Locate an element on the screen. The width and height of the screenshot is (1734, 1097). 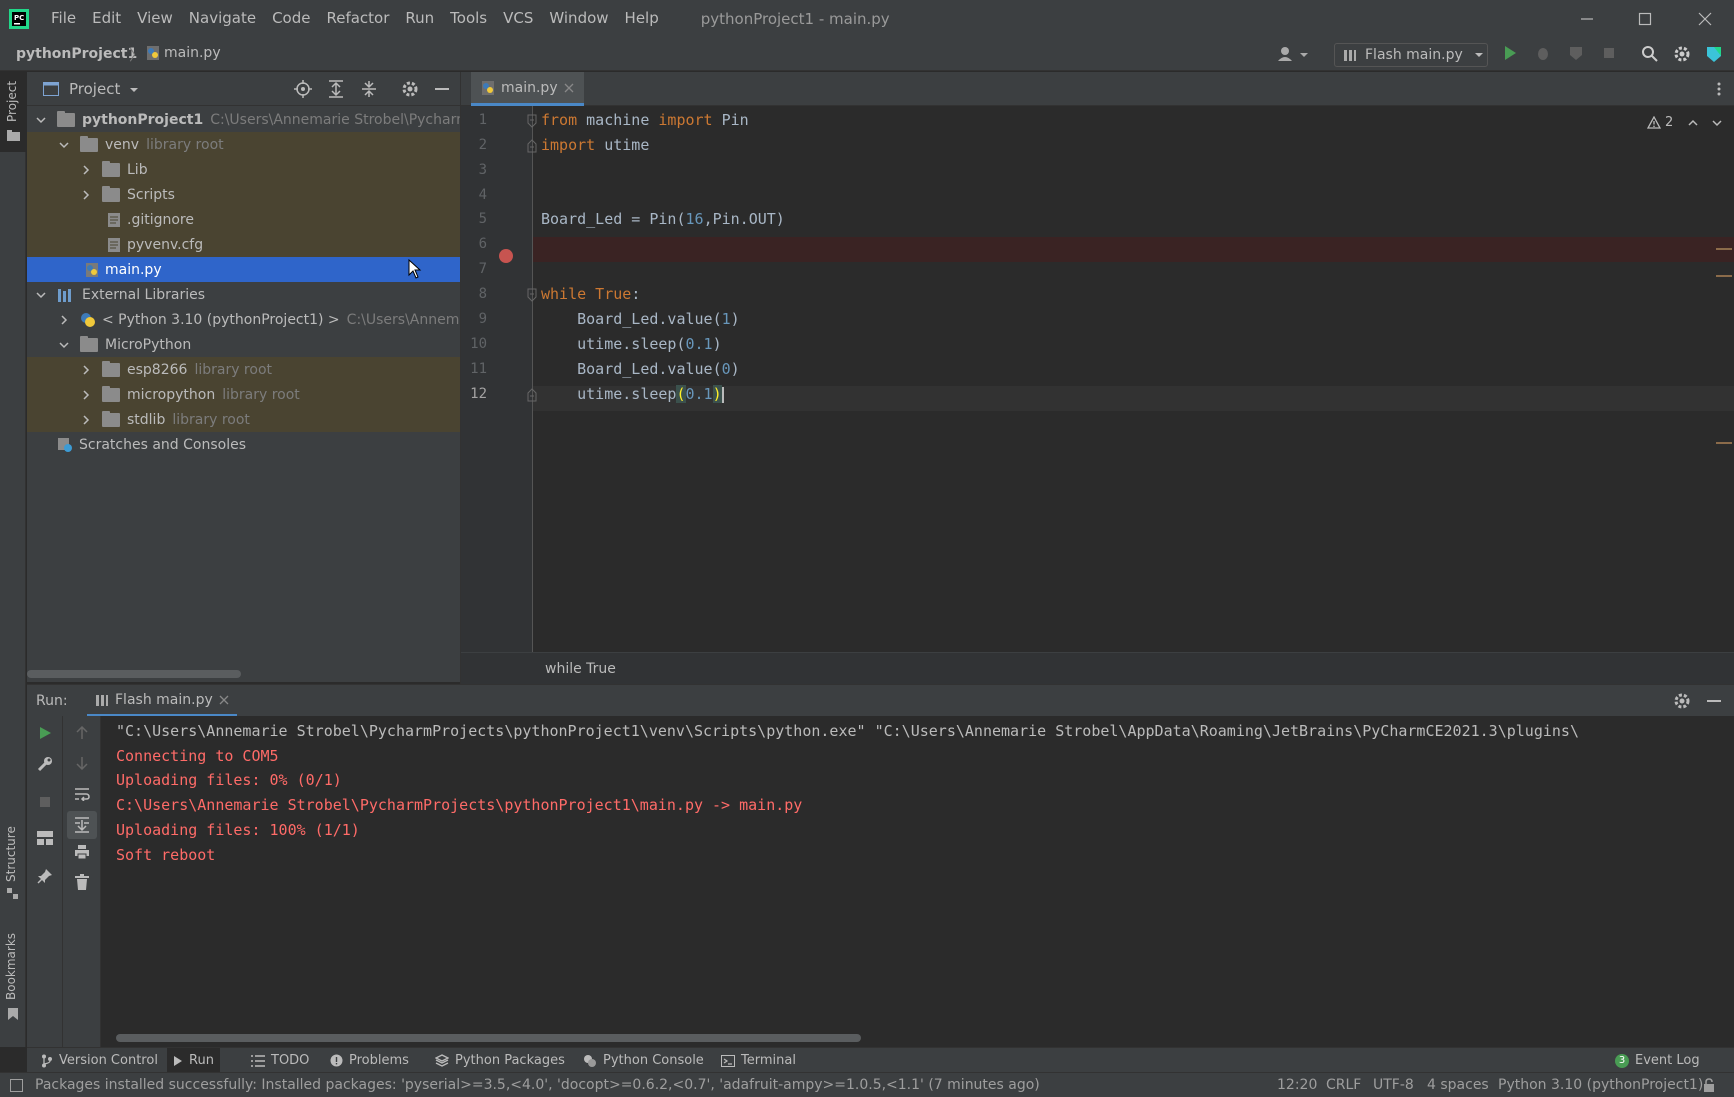
tree-item-scripts: Scripts is located at coordinates (243, 194).